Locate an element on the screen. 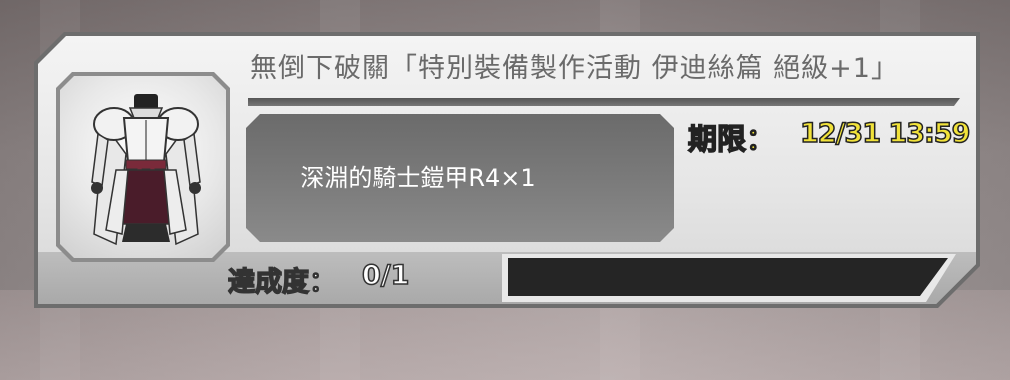  deadline-label: 期限： is located at coordinates (731, 139).